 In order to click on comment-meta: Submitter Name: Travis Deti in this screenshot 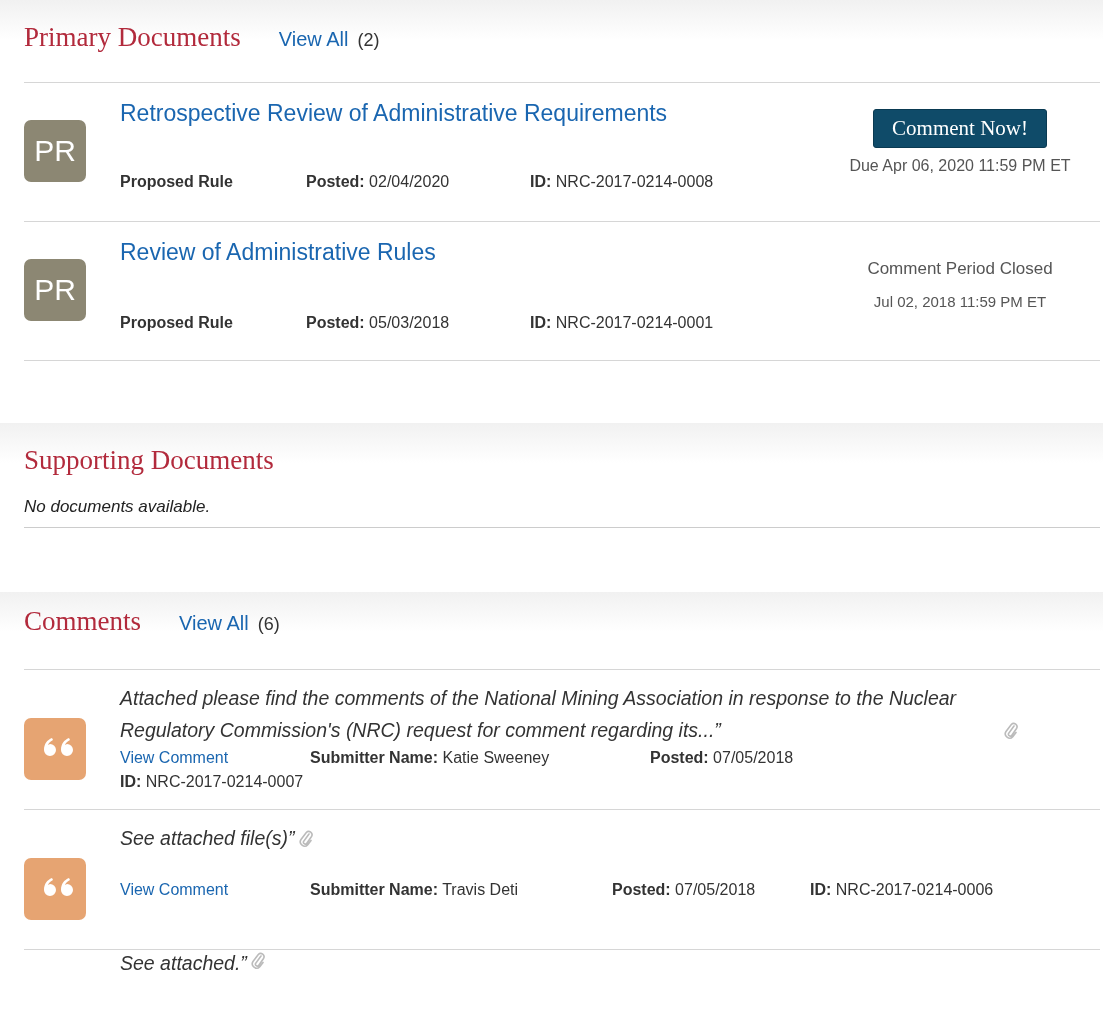, I will do `click(415, 890)`.